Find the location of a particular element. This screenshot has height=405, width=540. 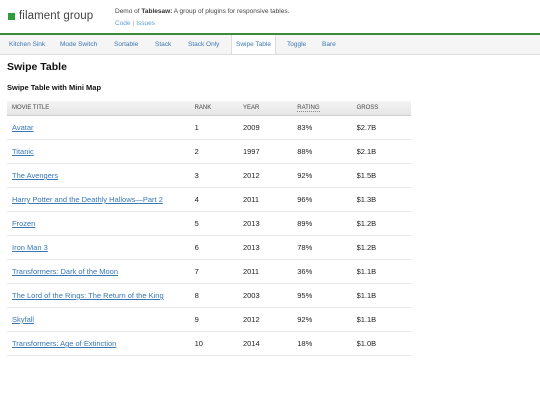

table-row: Titanic 2 1997 88% $2.1B is located at coordinates (209, 151).